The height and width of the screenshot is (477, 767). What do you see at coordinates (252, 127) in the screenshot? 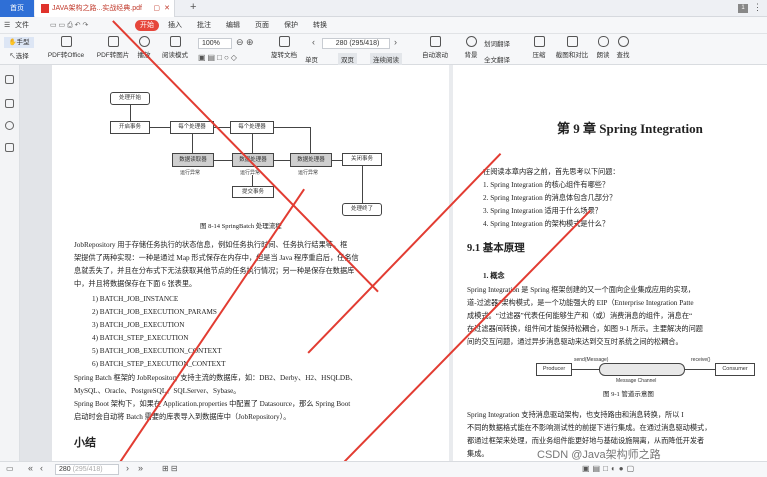
I see `flow-processor-2: 每个处理器` at bounding box center [252, 127].